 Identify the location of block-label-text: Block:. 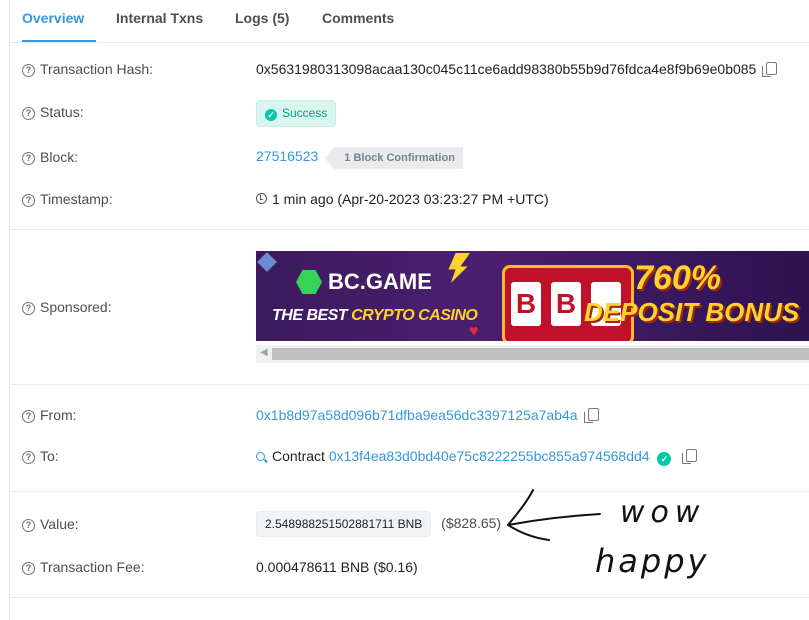
(59, 157).